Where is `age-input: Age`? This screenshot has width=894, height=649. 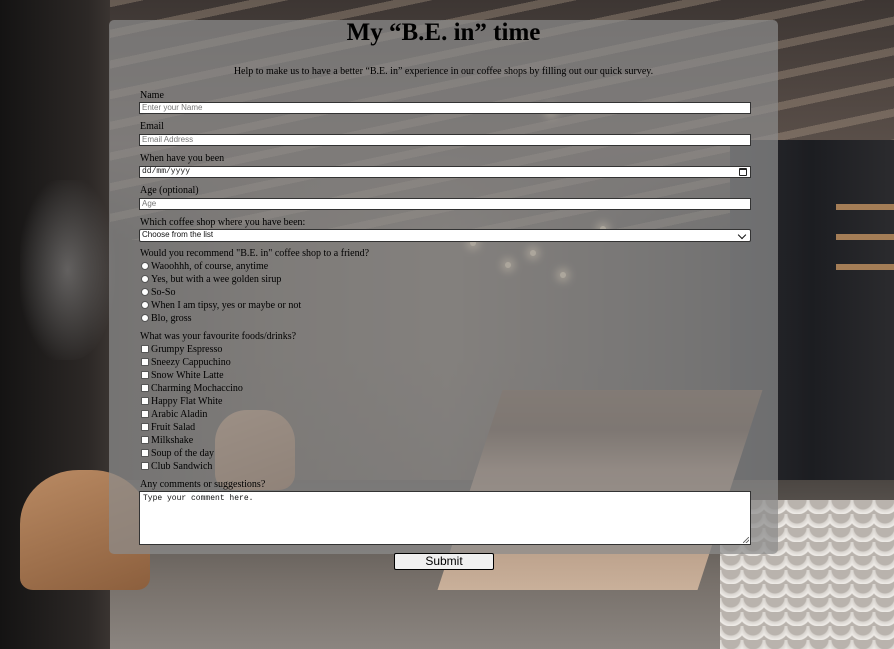 age-input: Age is located at coordinates (445, 204).